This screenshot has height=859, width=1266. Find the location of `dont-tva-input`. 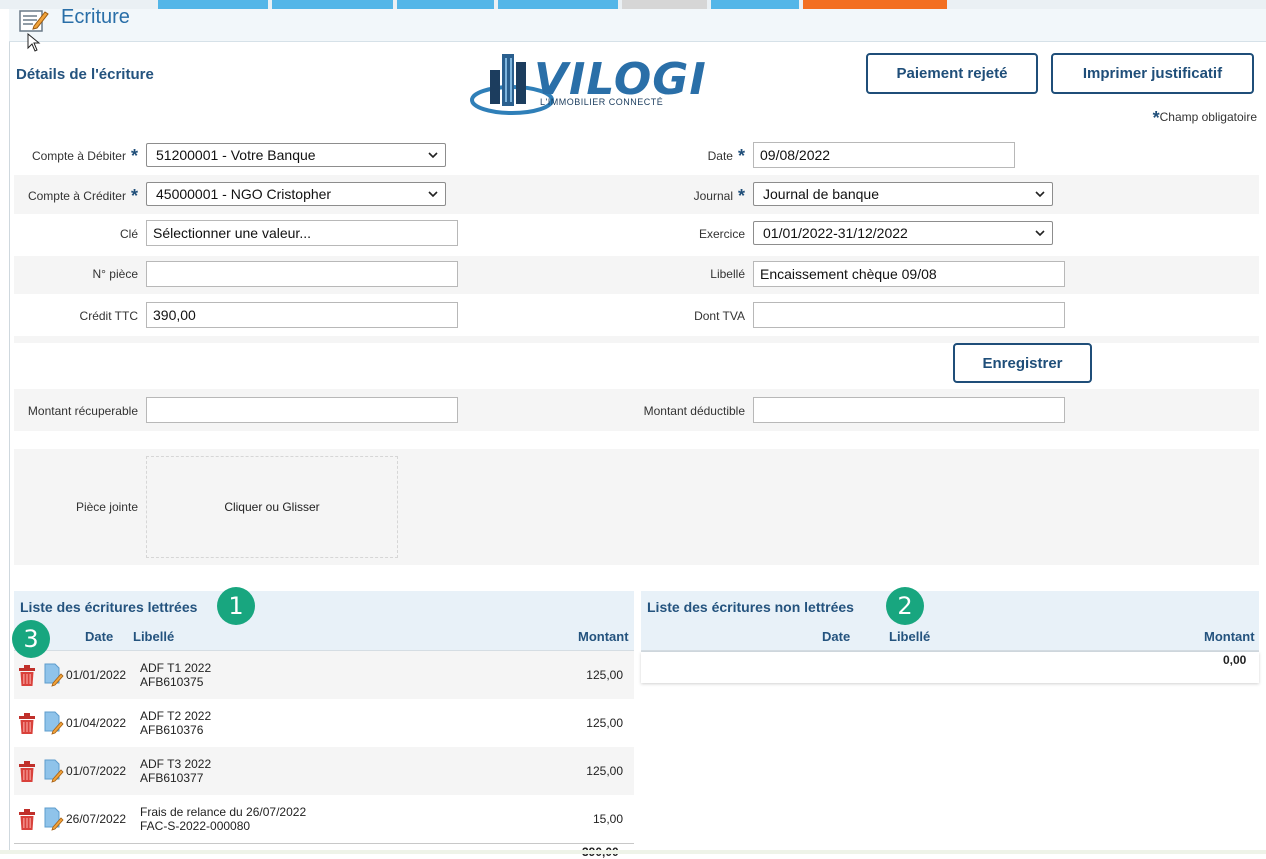

dont-tva-input is located at coordinates (909, 315).